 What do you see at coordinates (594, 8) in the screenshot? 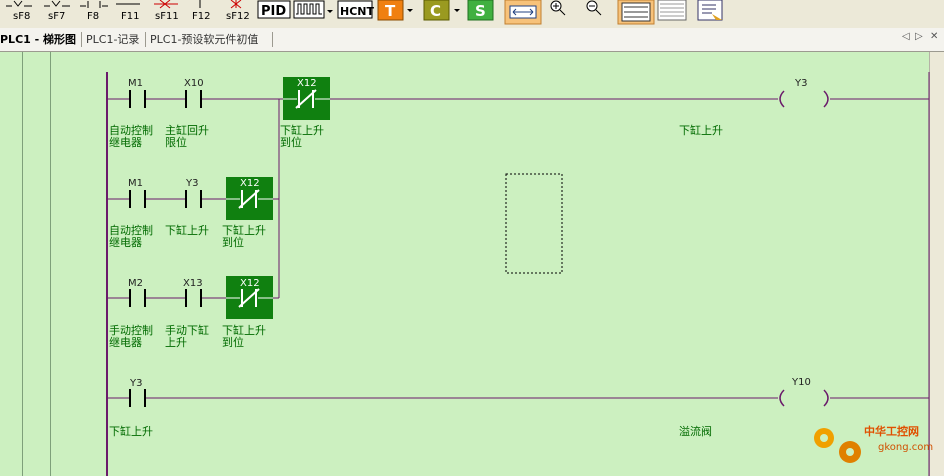
I see `zoom-out-icon` at bounding box center [594, 8].